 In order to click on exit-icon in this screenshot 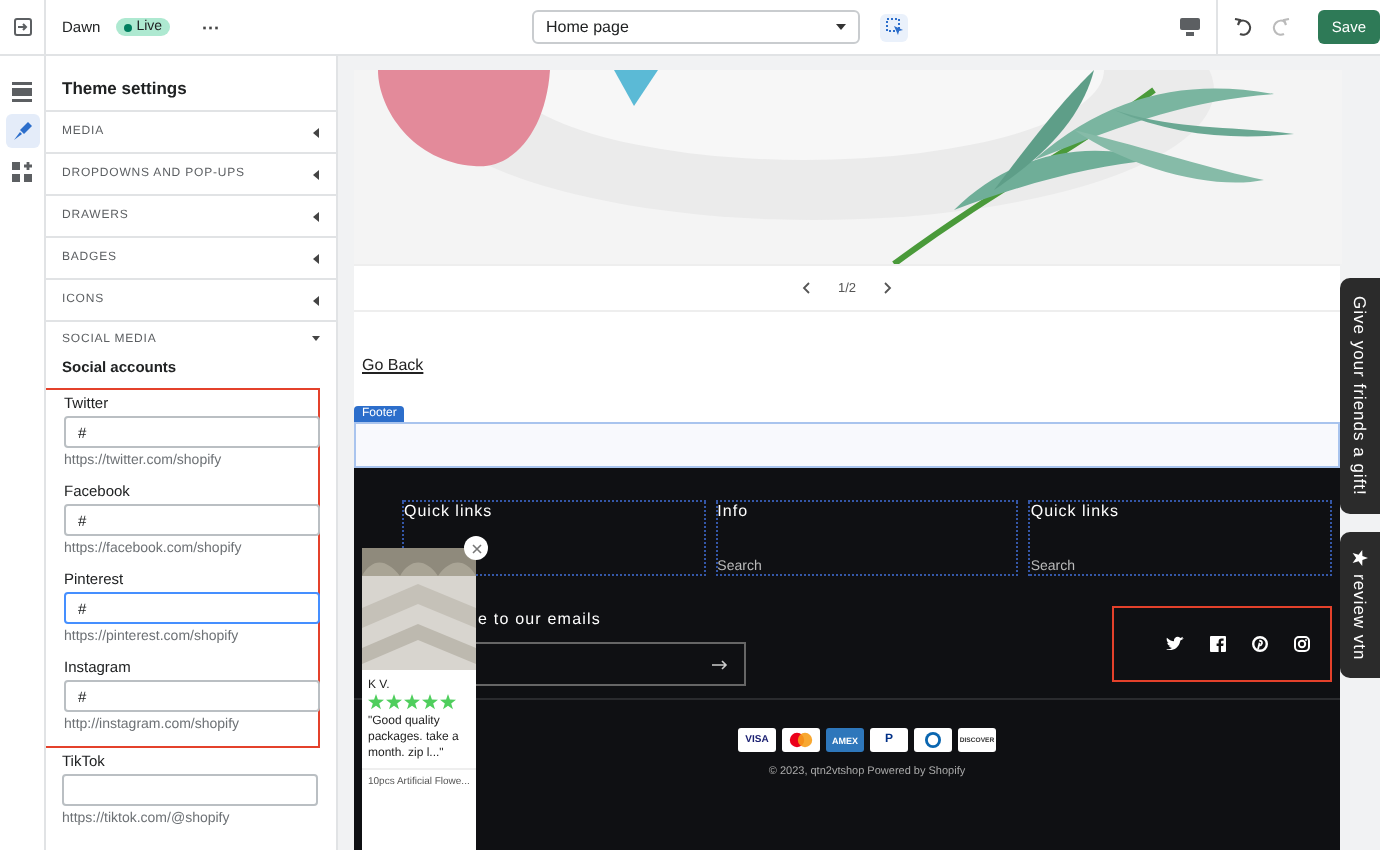, I will do `click(22, 27)`.